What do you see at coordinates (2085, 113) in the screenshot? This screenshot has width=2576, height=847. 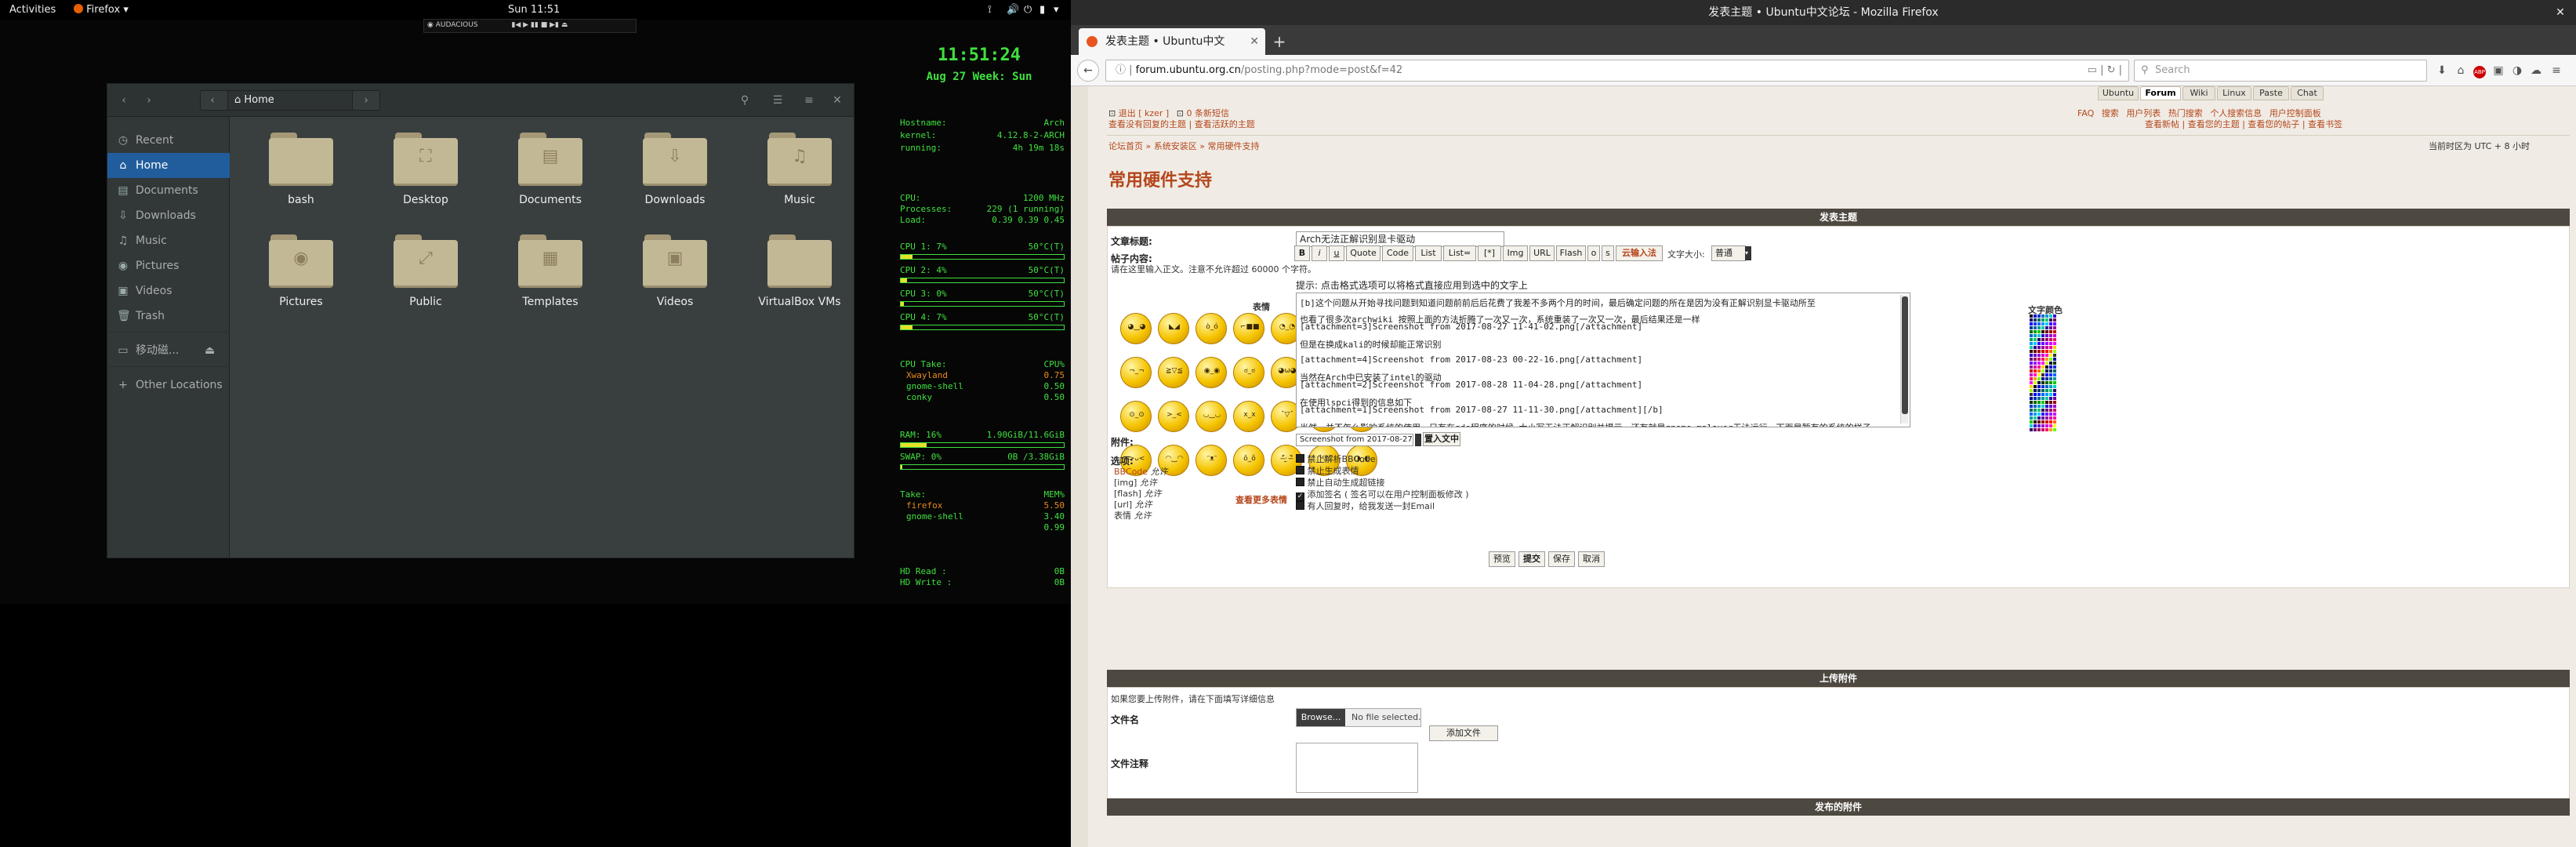 I see `faq-link: FAQ` at bounding box center [2085, 113].